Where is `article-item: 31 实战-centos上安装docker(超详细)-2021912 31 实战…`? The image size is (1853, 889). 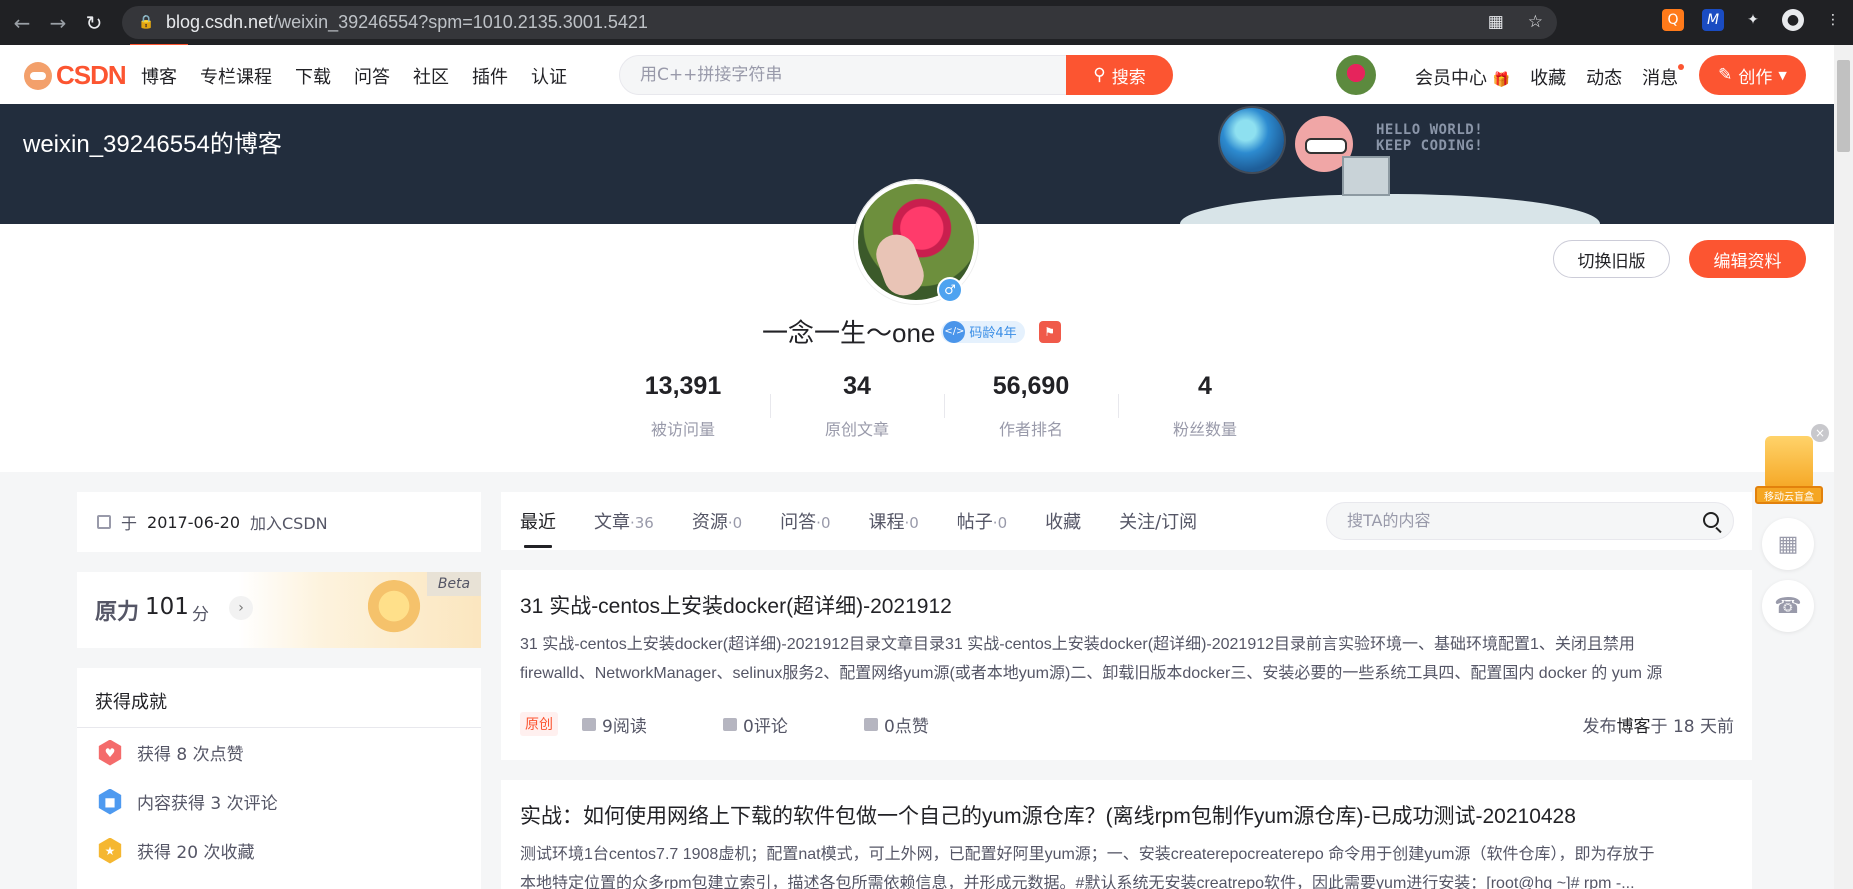 article-item: 31 实战-centos上安装docker(超详细)-2021912 31 实战… is located at coordinates (1126, 665).